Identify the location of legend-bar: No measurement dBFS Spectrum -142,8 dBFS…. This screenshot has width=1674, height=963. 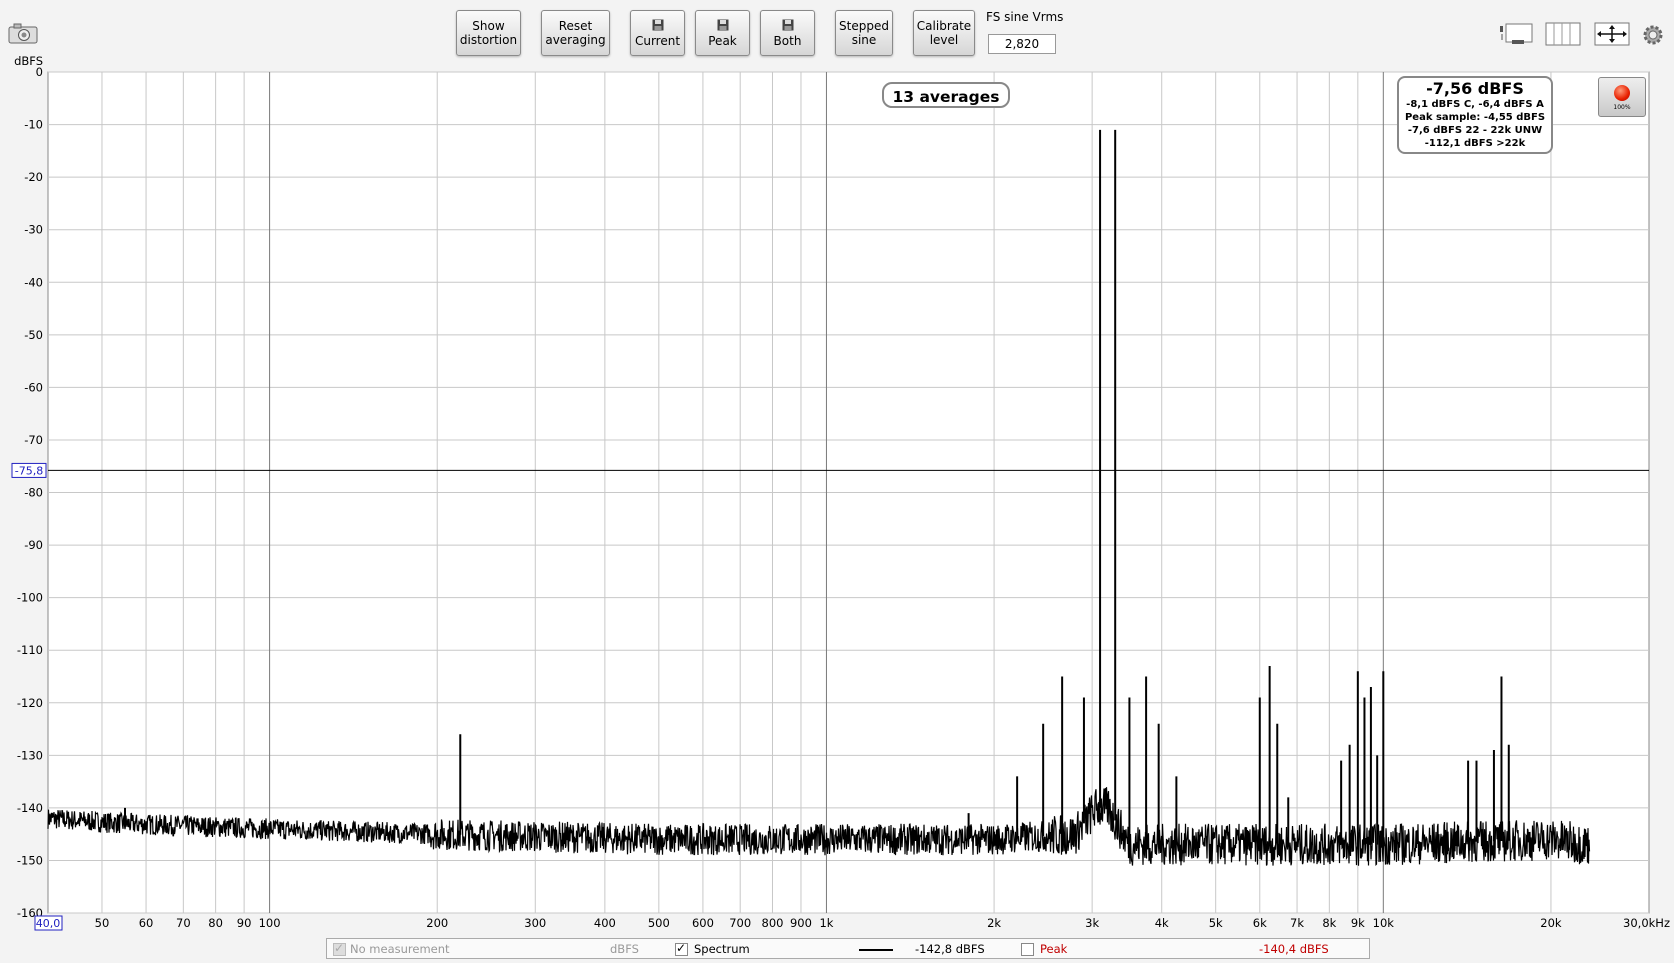
(848, 948).